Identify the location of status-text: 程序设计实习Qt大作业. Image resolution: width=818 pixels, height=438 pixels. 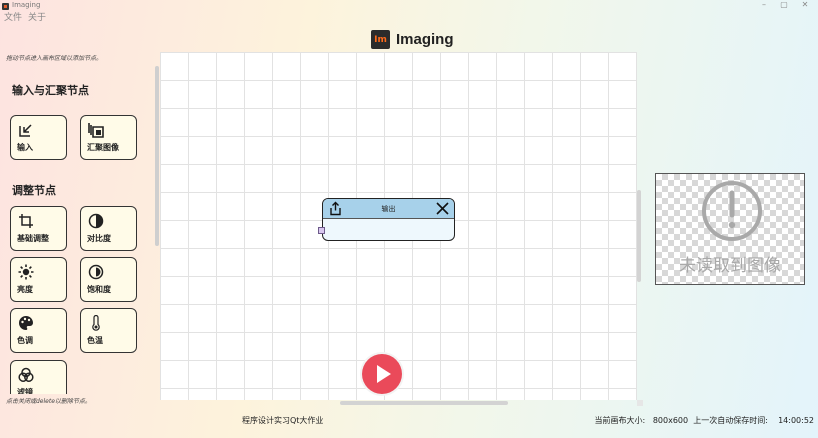
(283, 420).